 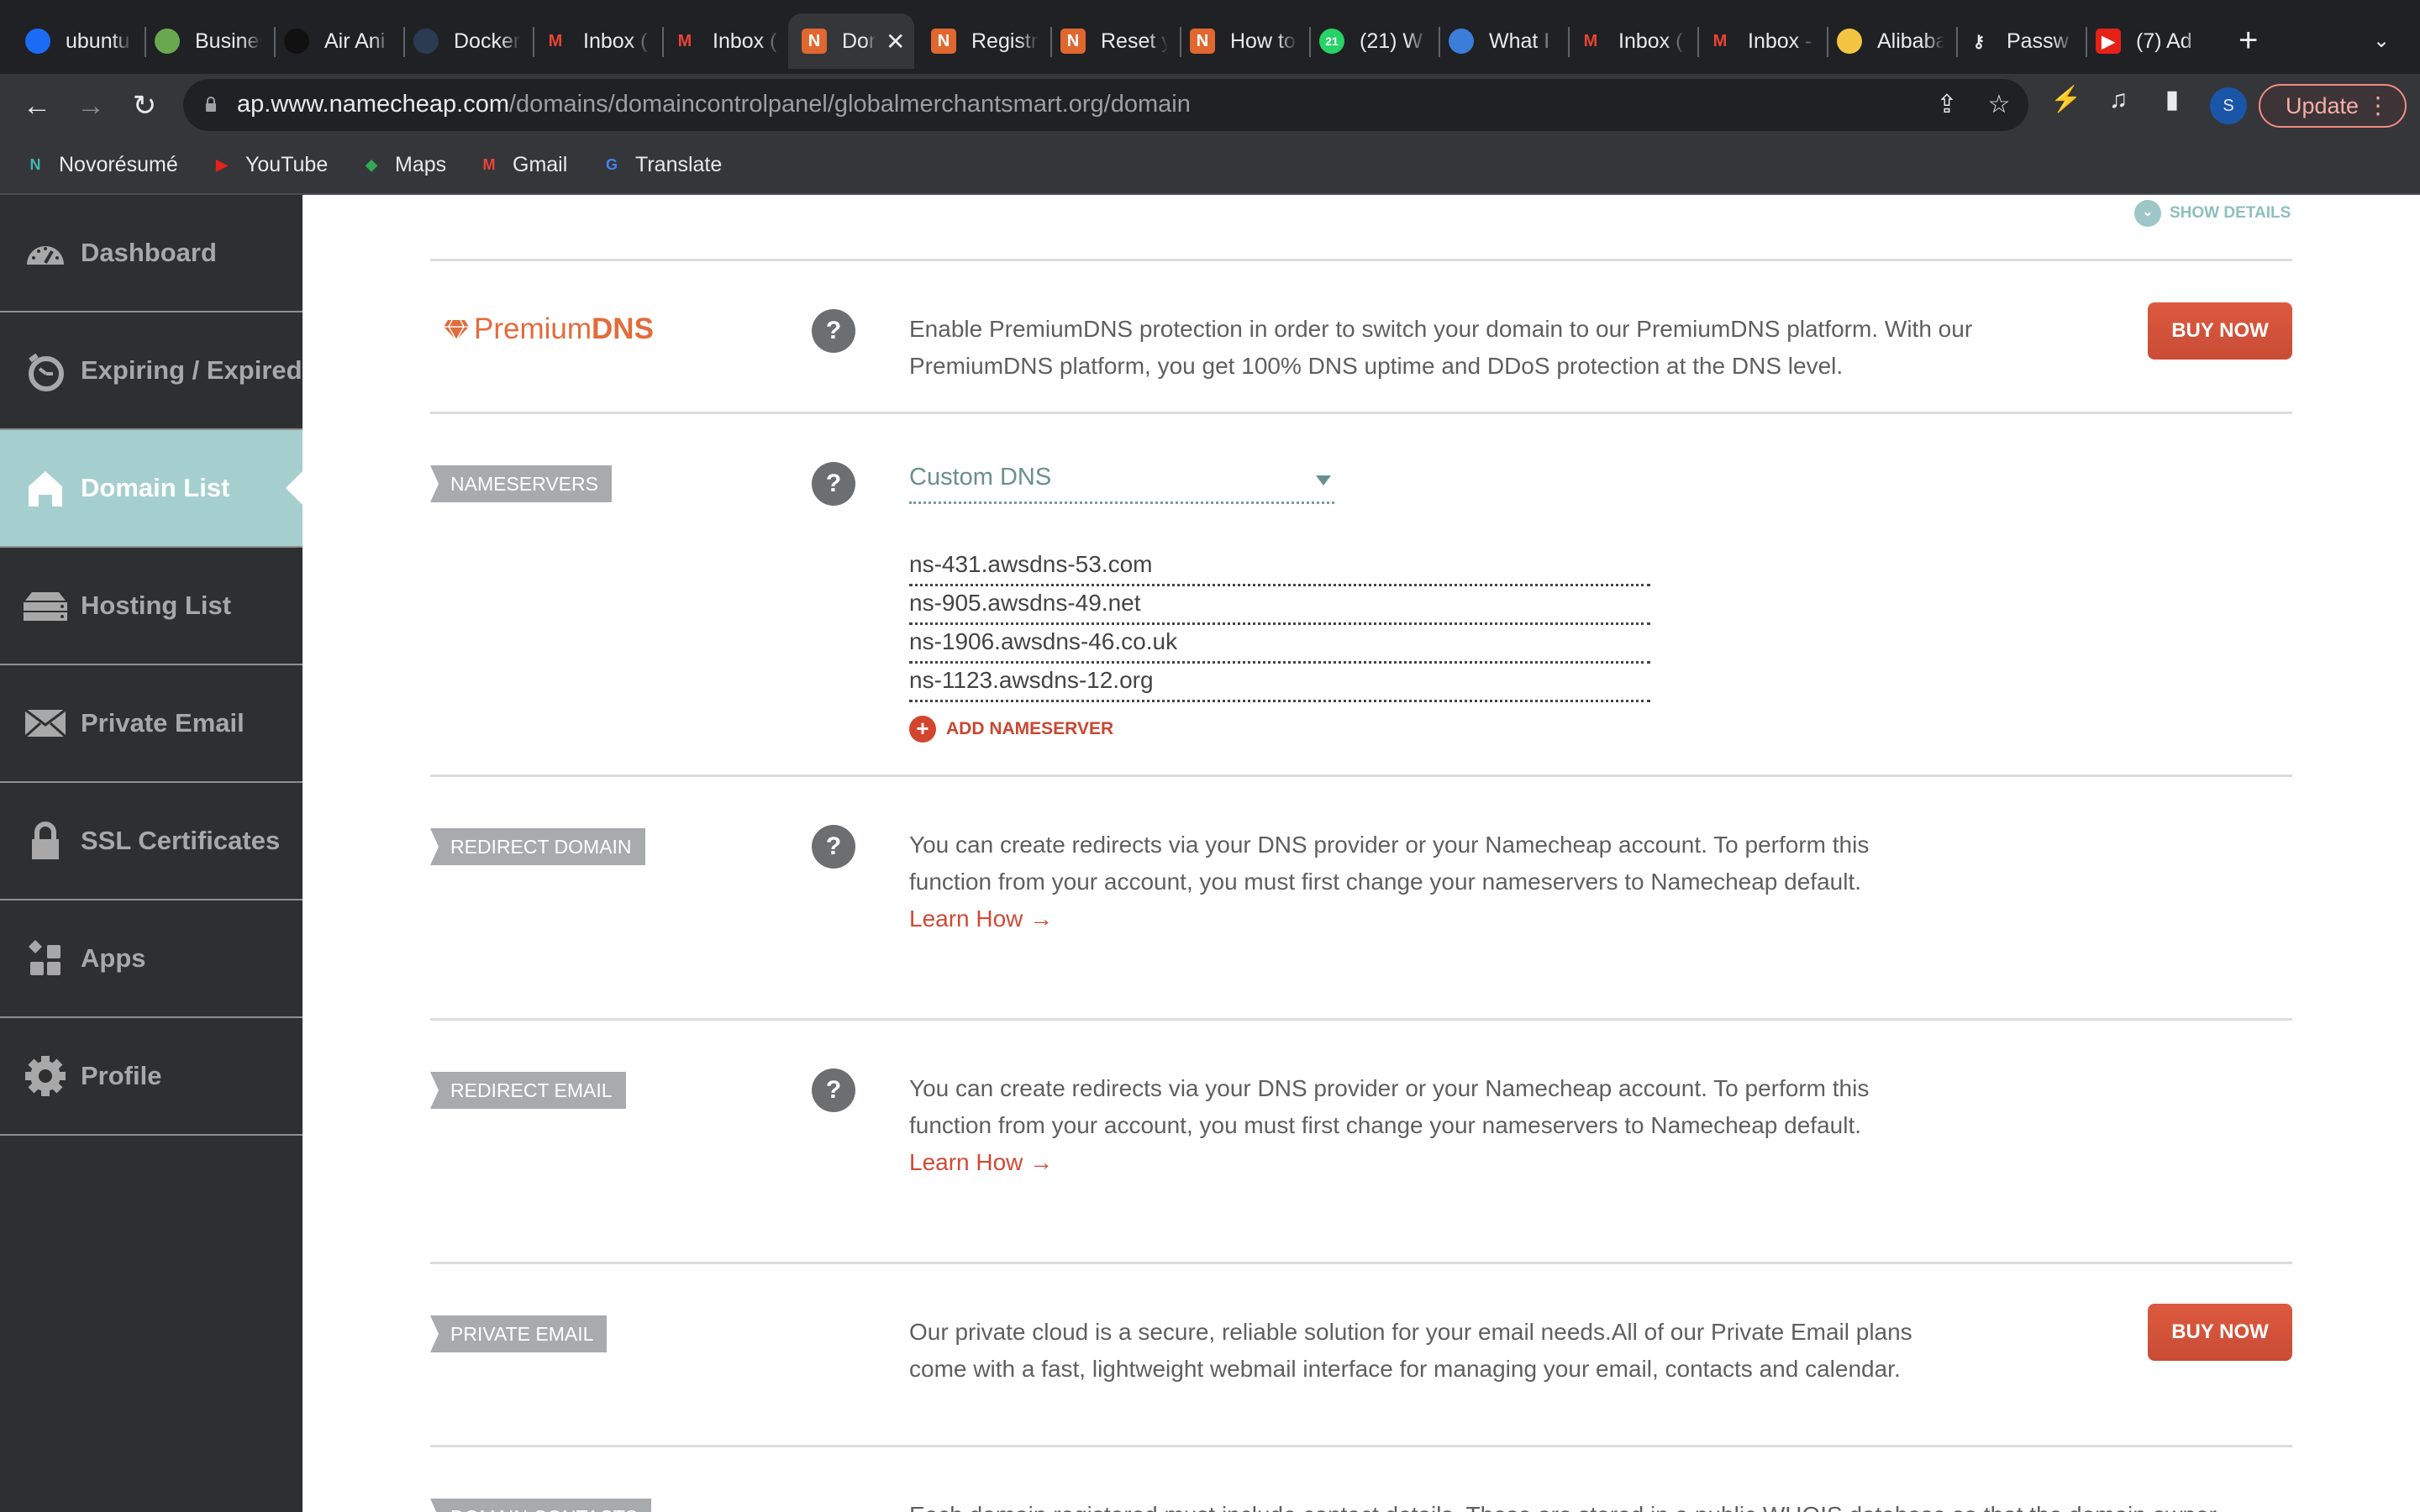 What do you see at coordinates (2378, 106) in the screenshot?
I see `more-menu-icon: ⋮` at bounding box center [2378, 106].